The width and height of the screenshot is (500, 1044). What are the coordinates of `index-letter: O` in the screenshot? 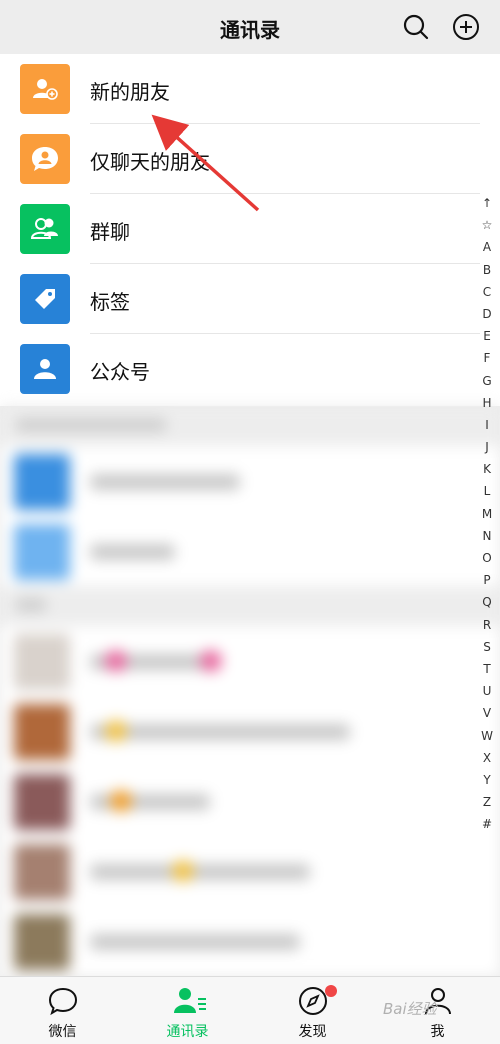 It's located at (487, 558).